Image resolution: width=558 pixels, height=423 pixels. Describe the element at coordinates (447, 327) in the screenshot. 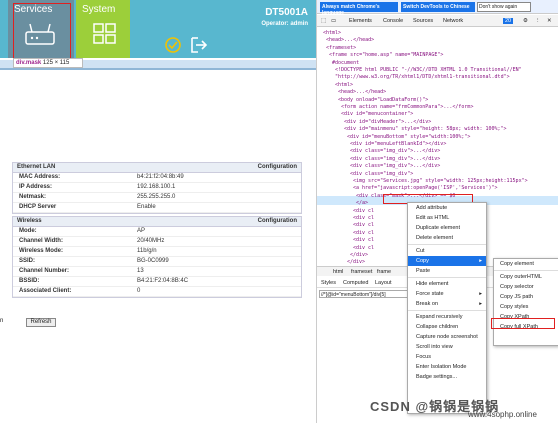

I see `menu-item: Collapse children` at that location.